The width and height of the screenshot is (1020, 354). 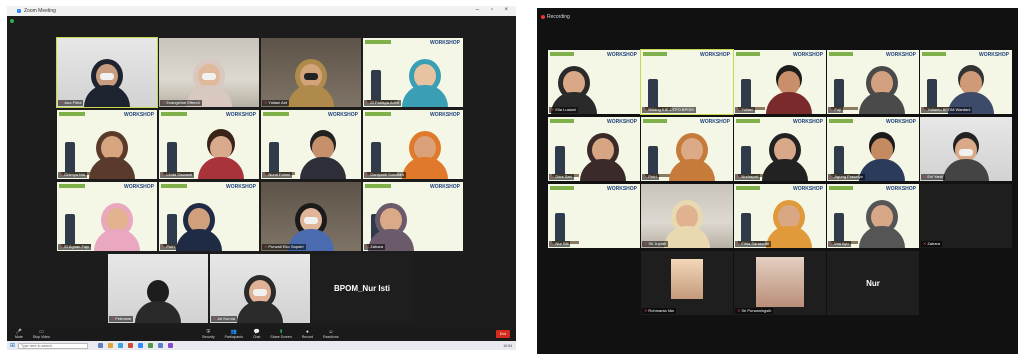 I want to click on participant-name: ✕Nur Siti, so click(x=560, y=244).